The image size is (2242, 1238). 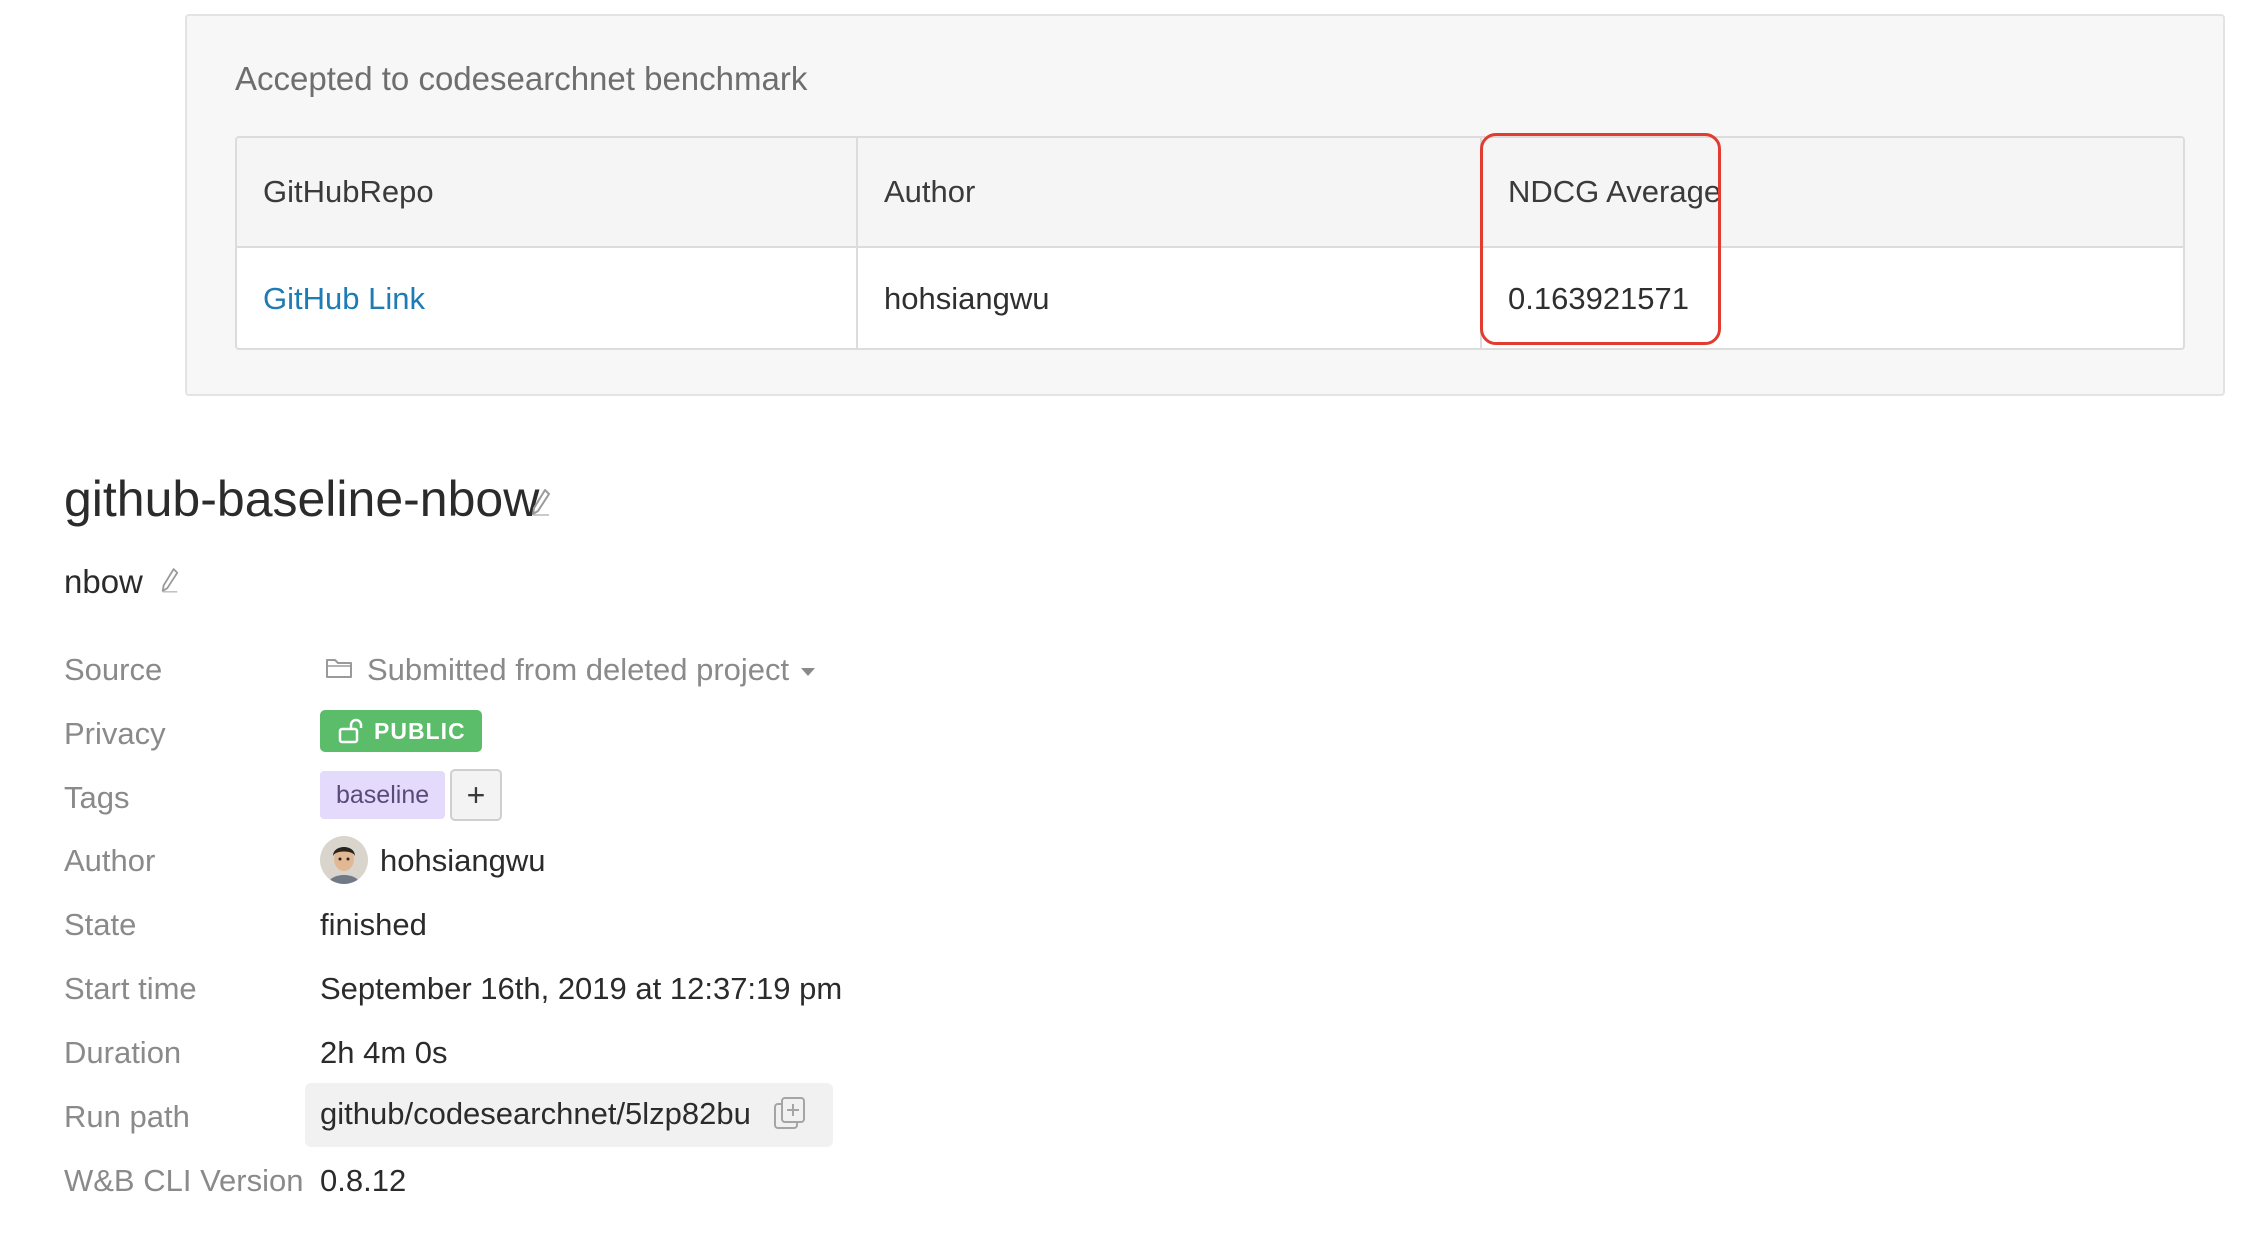 What do you see at coordinates (1615, 191) in the screenshot?
I see `column-header-ndcg-average: NDCG Average` at bounding box center [1615, 191].